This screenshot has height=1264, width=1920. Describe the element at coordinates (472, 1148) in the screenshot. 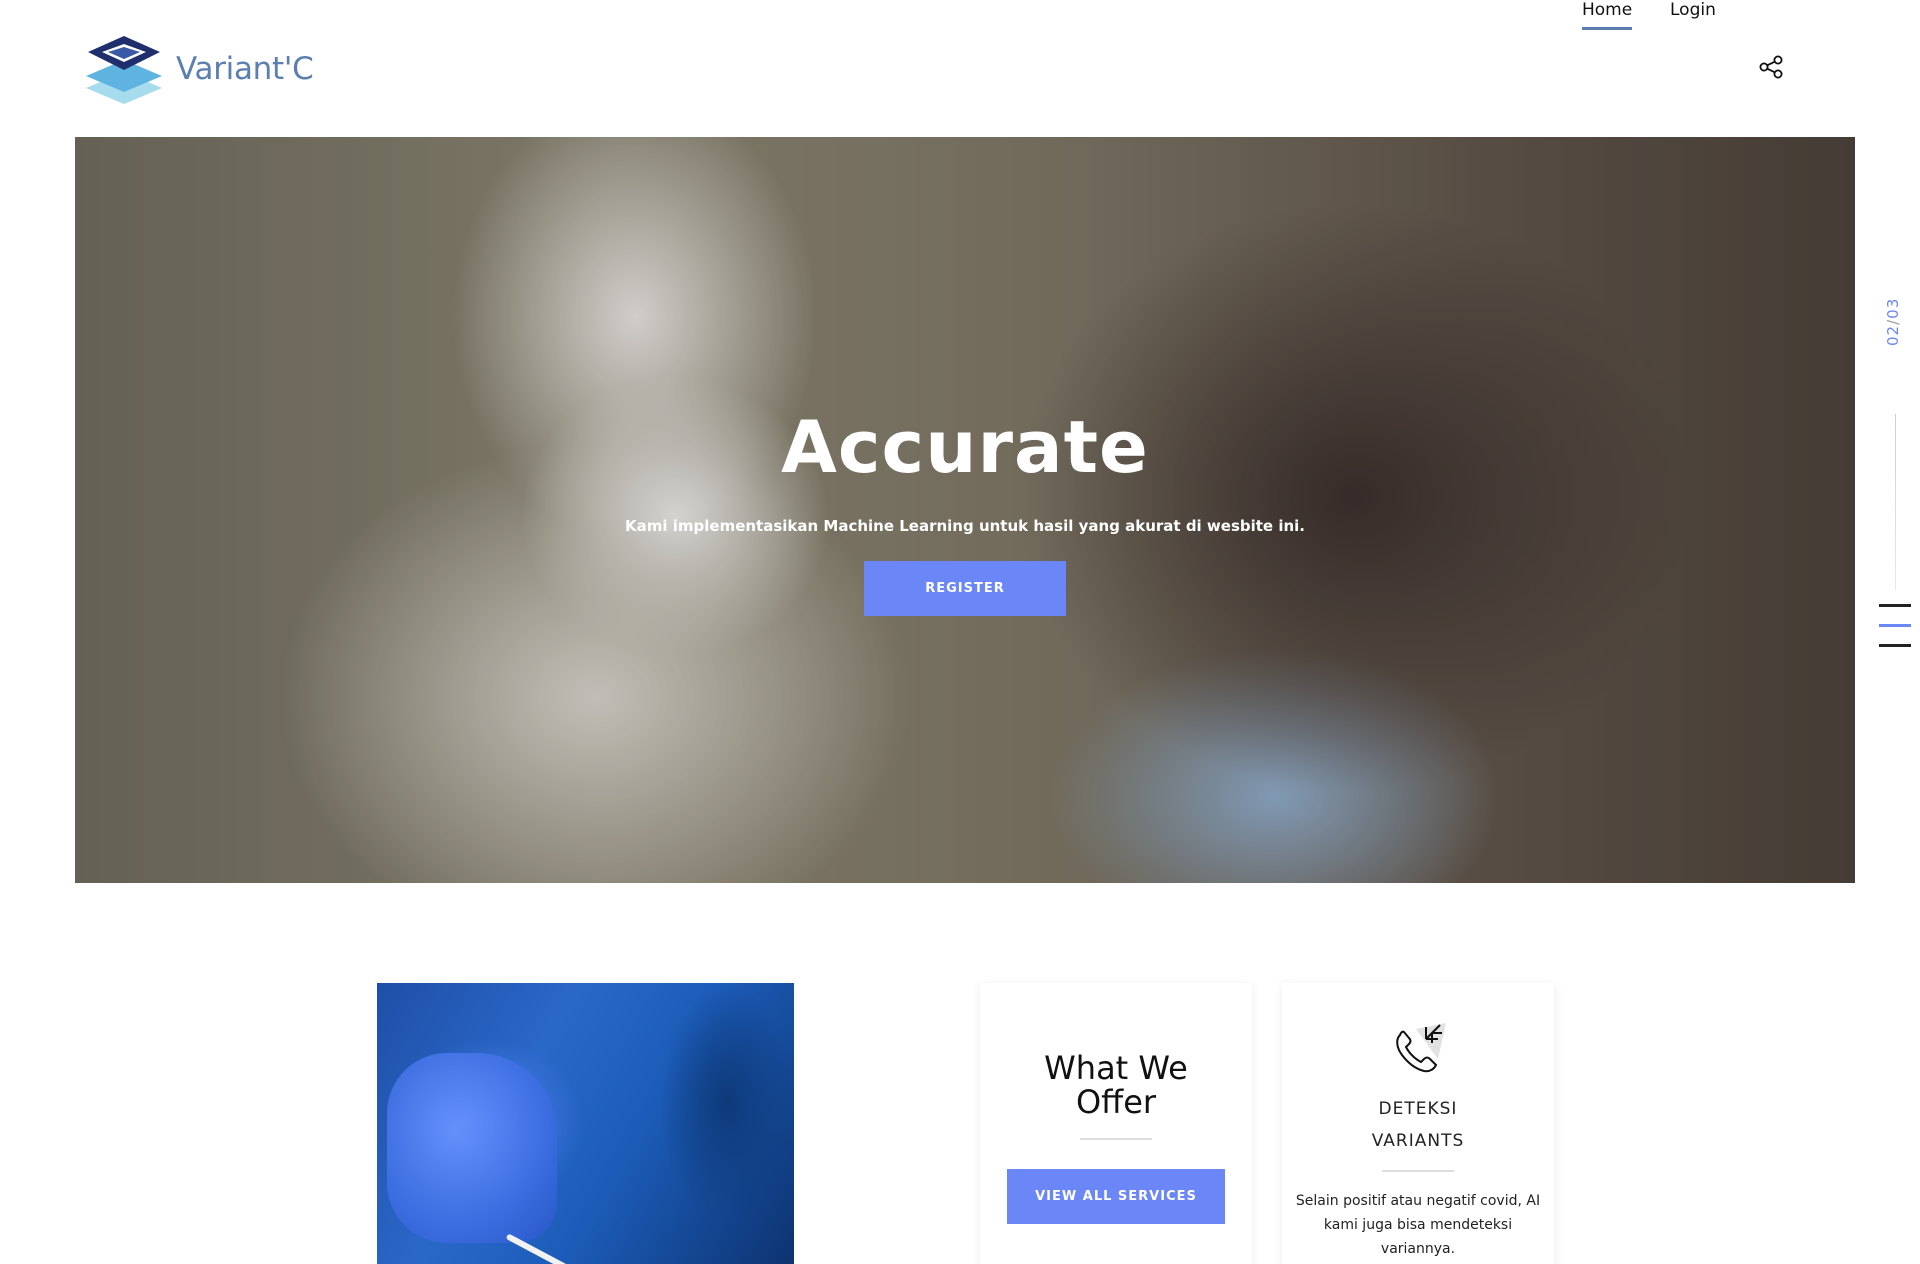

I see `glove-shape` at that location.